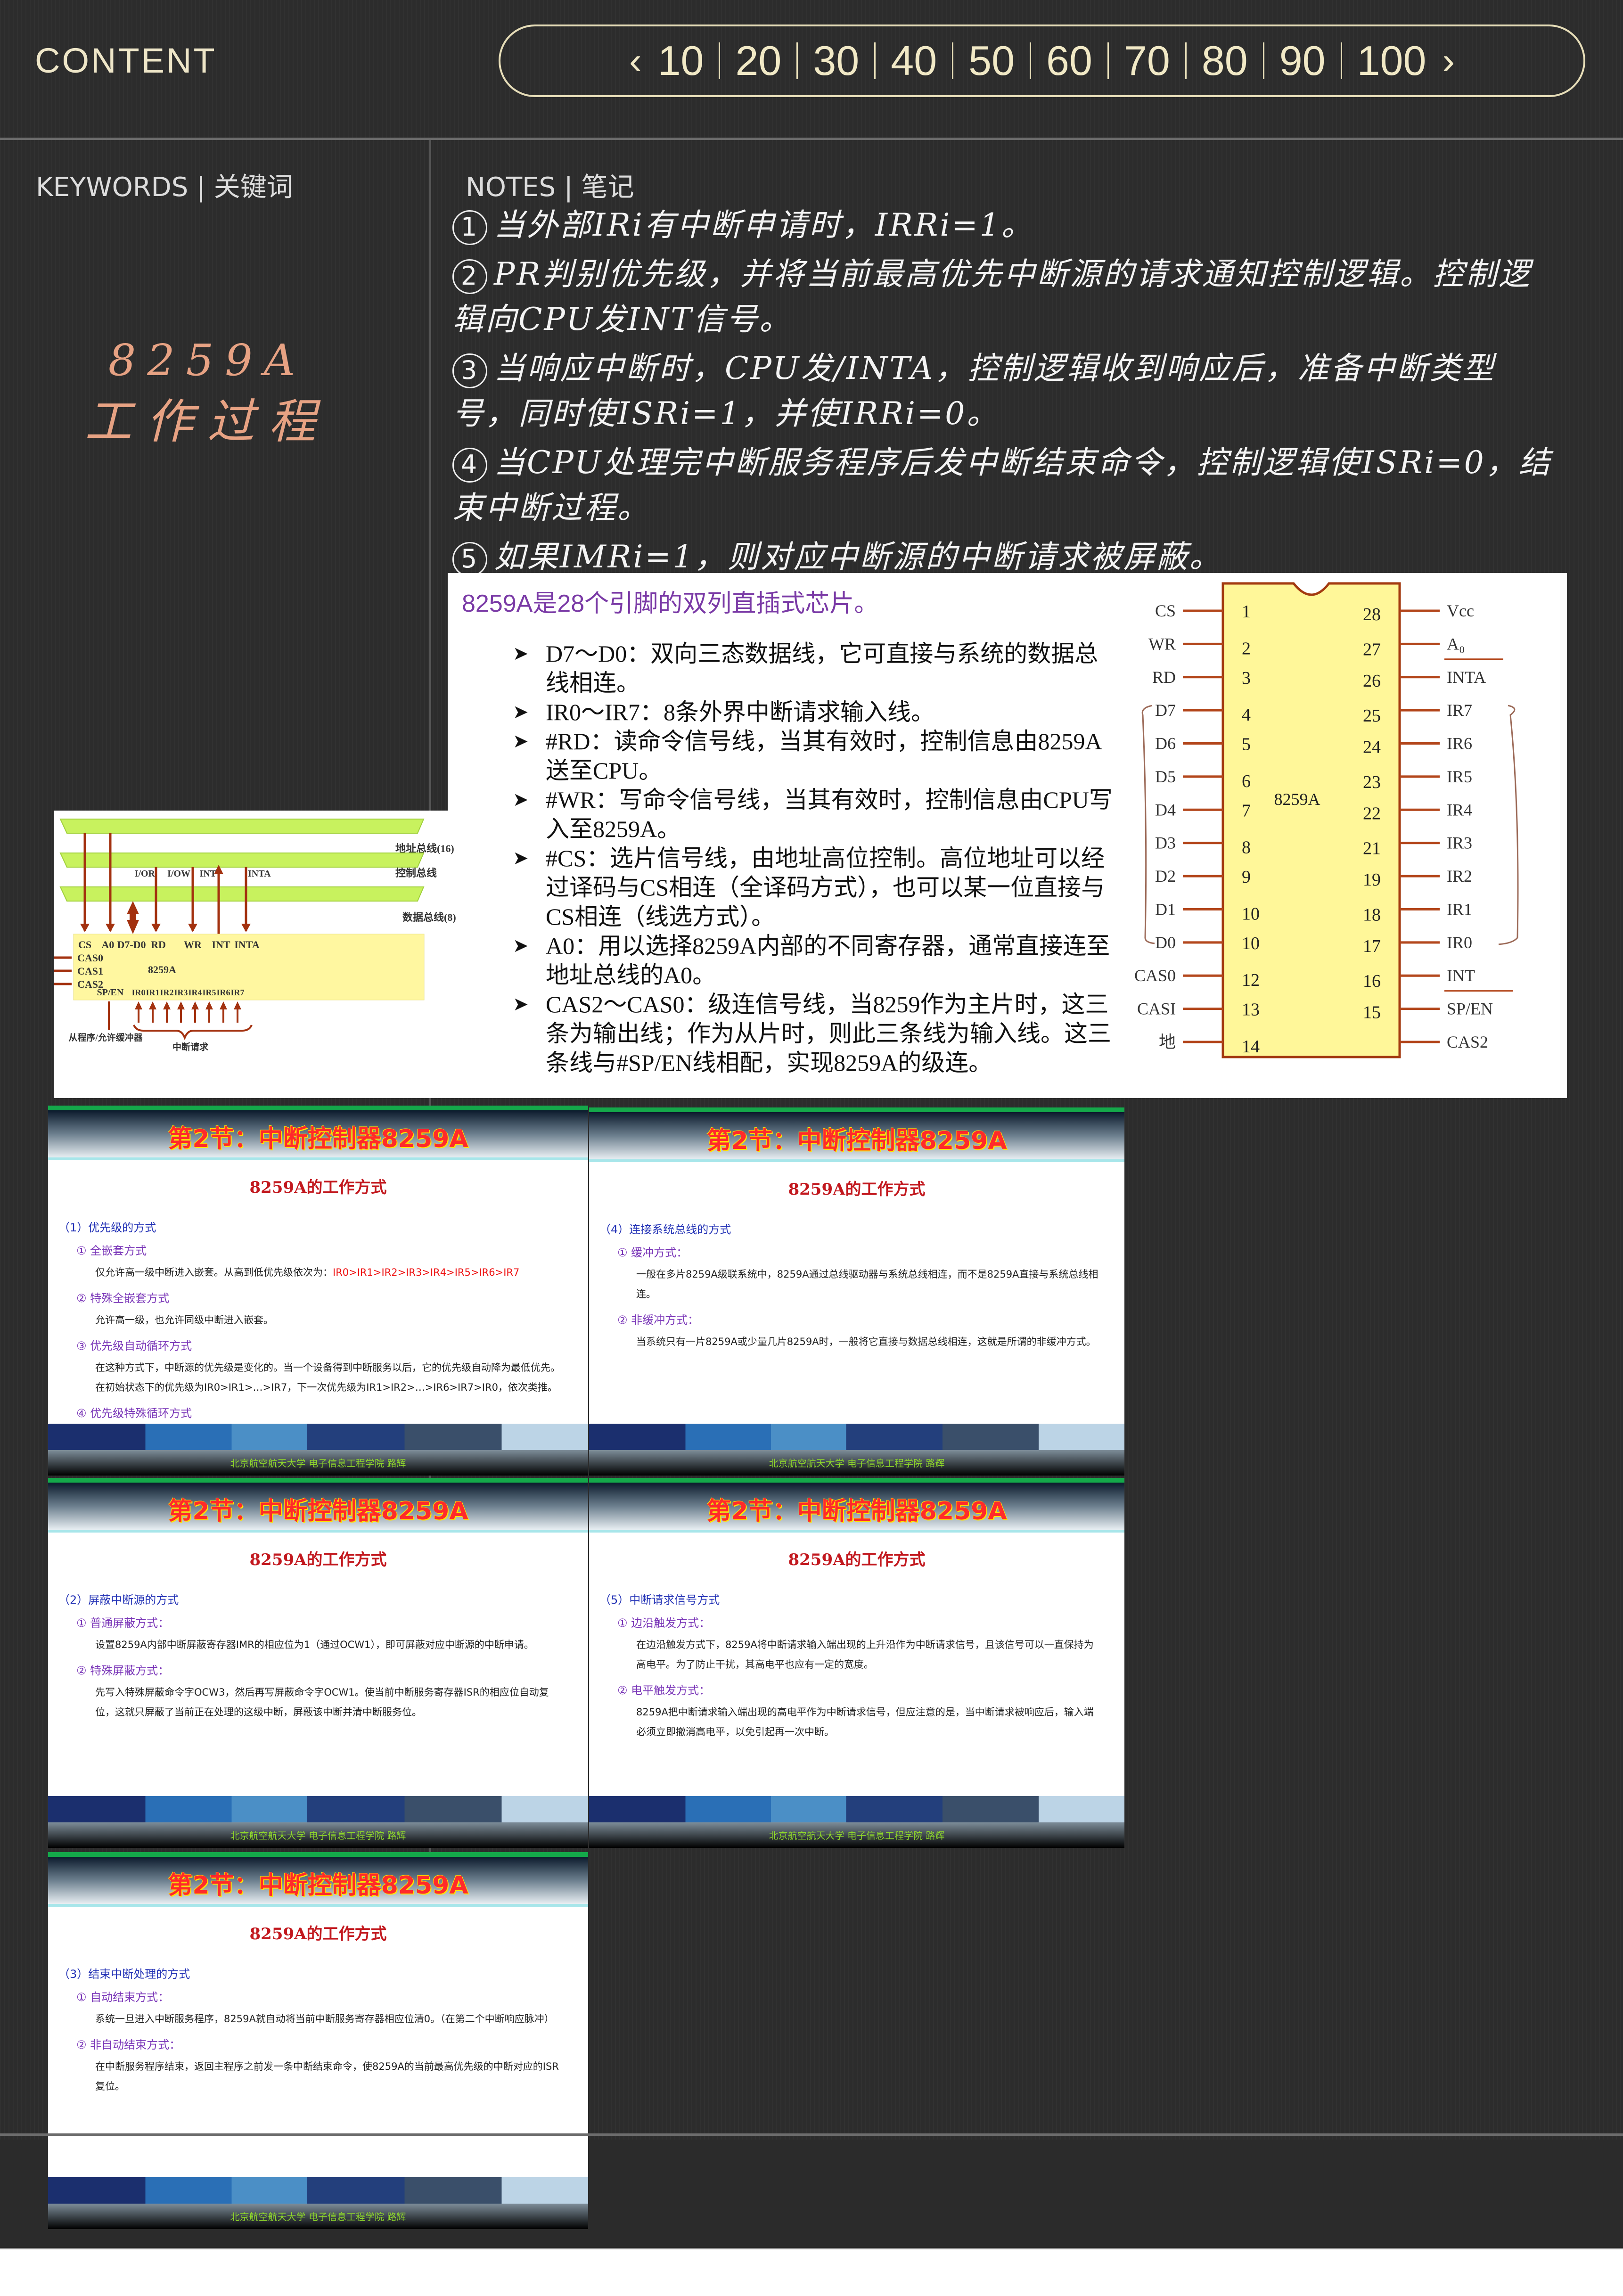 The height and width of the screenshot is (2296, 1623). Describe the element at coordinates (1155, 975) in the screenshot. I see `pin-label-left: CAS0` at that location.